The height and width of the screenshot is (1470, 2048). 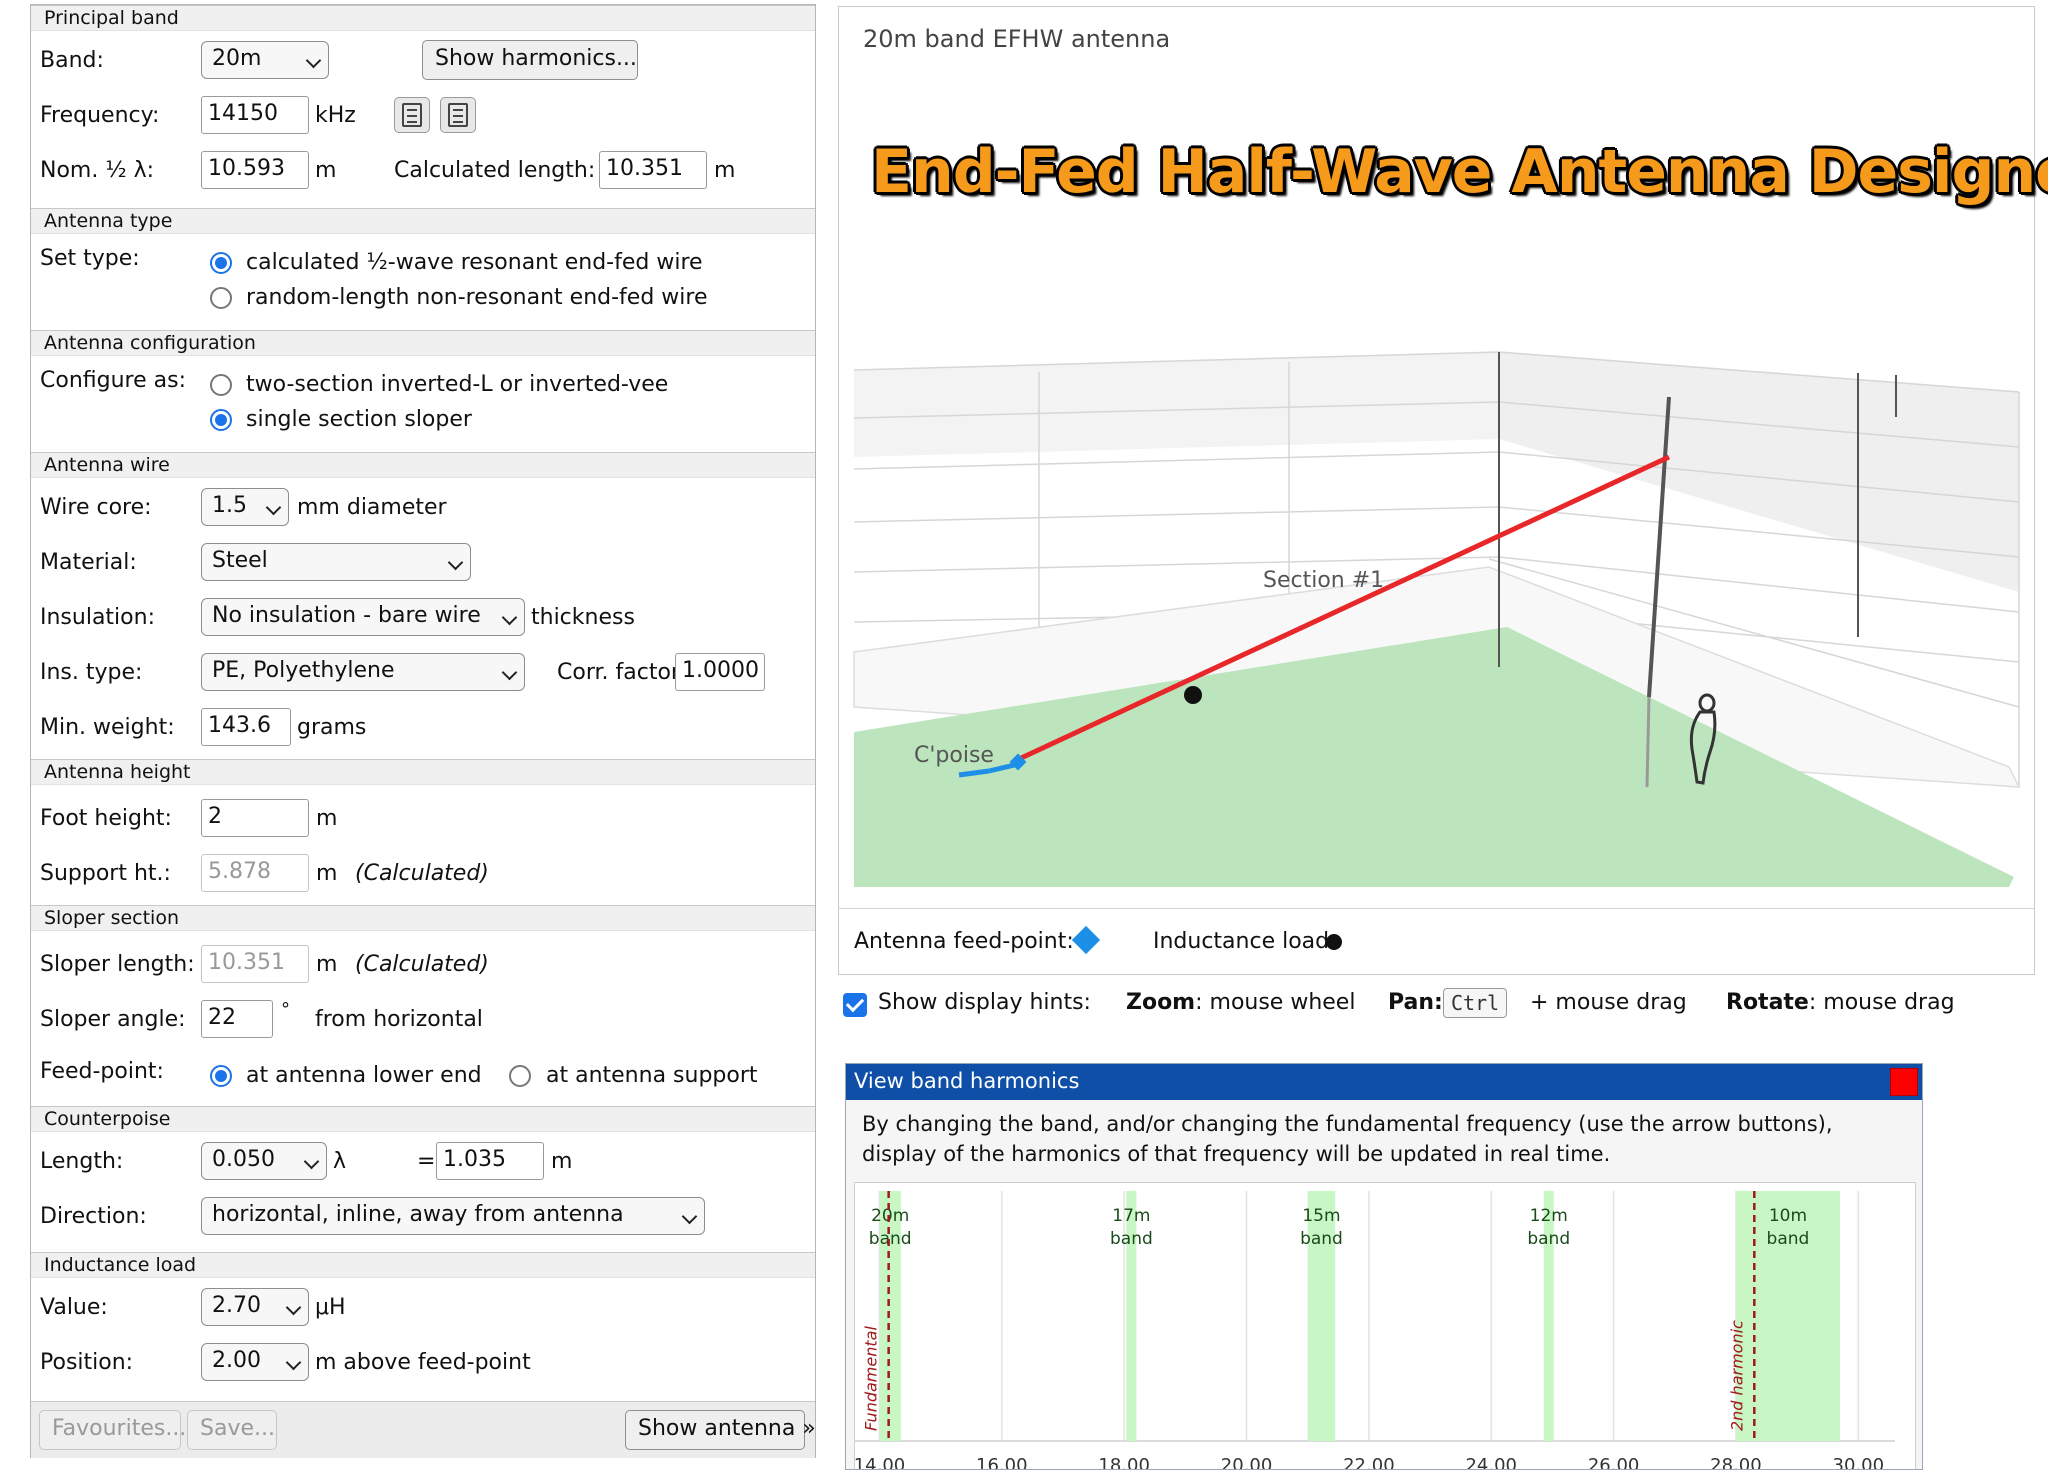 What do you see at coordinates (423, 343) in the screenshot?
I see `section-antenna-configuration: Antenna configuration` at bounding box center [423, 343].